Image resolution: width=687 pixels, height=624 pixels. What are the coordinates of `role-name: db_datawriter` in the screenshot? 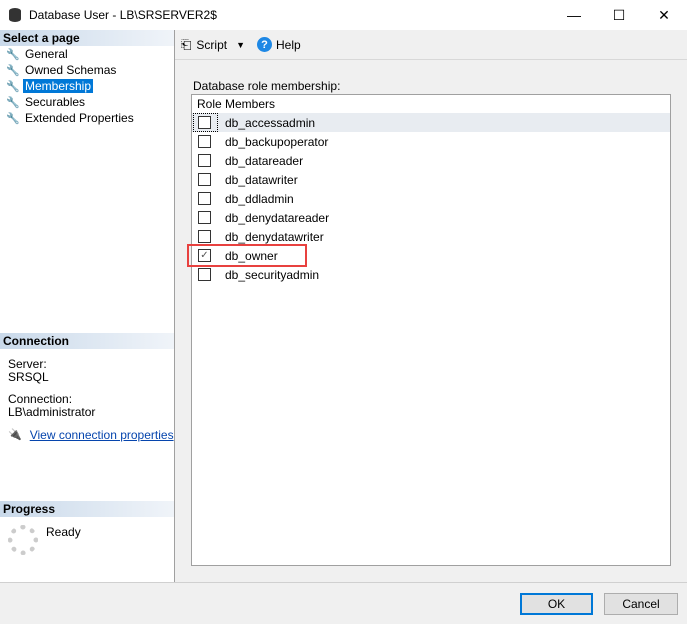 It's located at (261, 179).